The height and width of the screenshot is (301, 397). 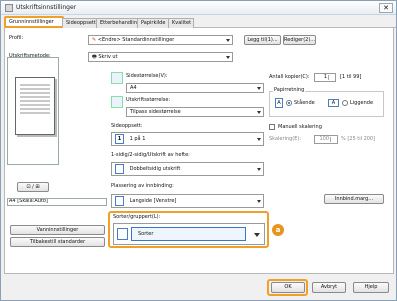 I want to click on ok-button: OK, so click(x=288, y=287).